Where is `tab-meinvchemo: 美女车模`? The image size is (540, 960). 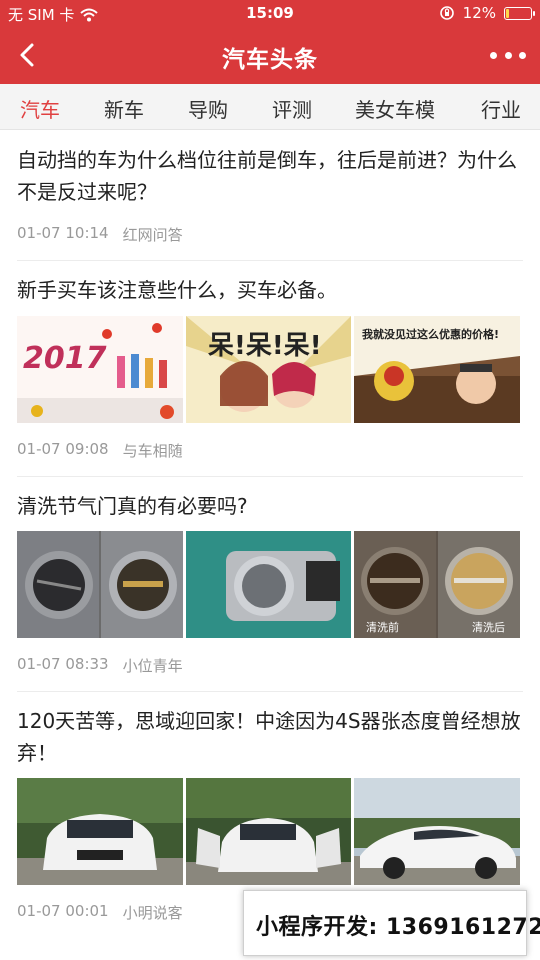
tab-meinvchemo: 美女车模 is located at coordinates (395, 108).